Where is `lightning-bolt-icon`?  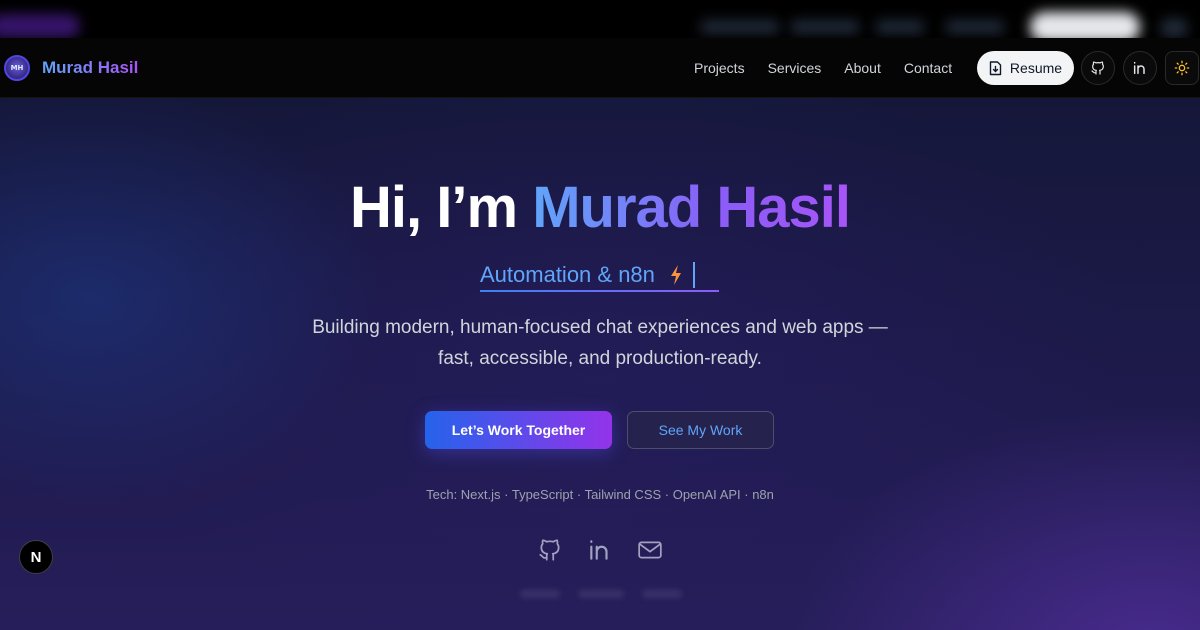
lightning-bolt-icon is located at coordinates (675, 275).